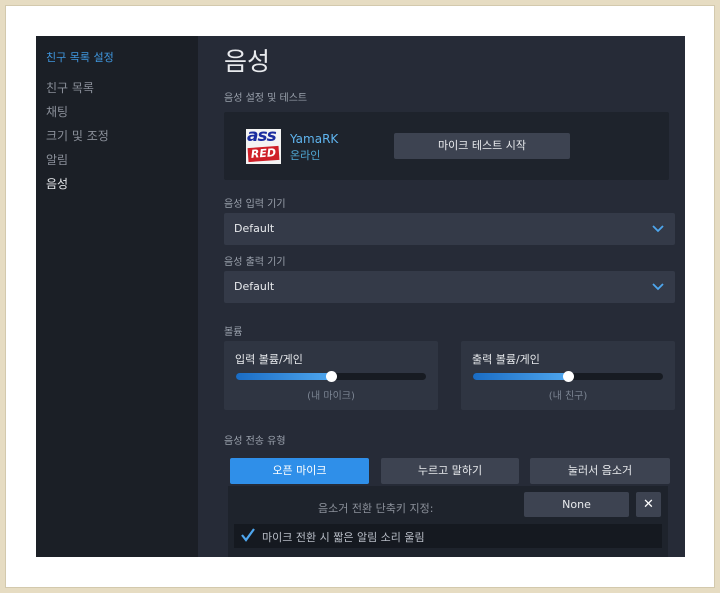 The image size is (720, 593). I want to click on sidebar-item-size-scaling: 크기 및 조정, so click(77, 135).